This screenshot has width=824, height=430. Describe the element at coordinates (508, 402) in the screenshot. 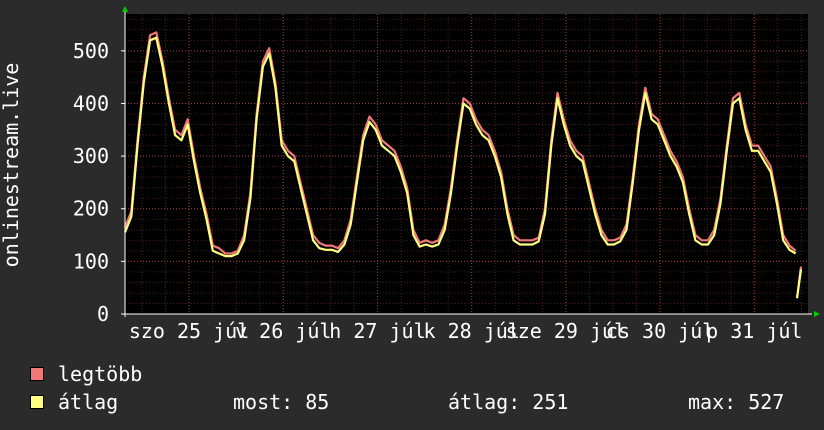

I see `stat-average: átlag: 251` at that location.